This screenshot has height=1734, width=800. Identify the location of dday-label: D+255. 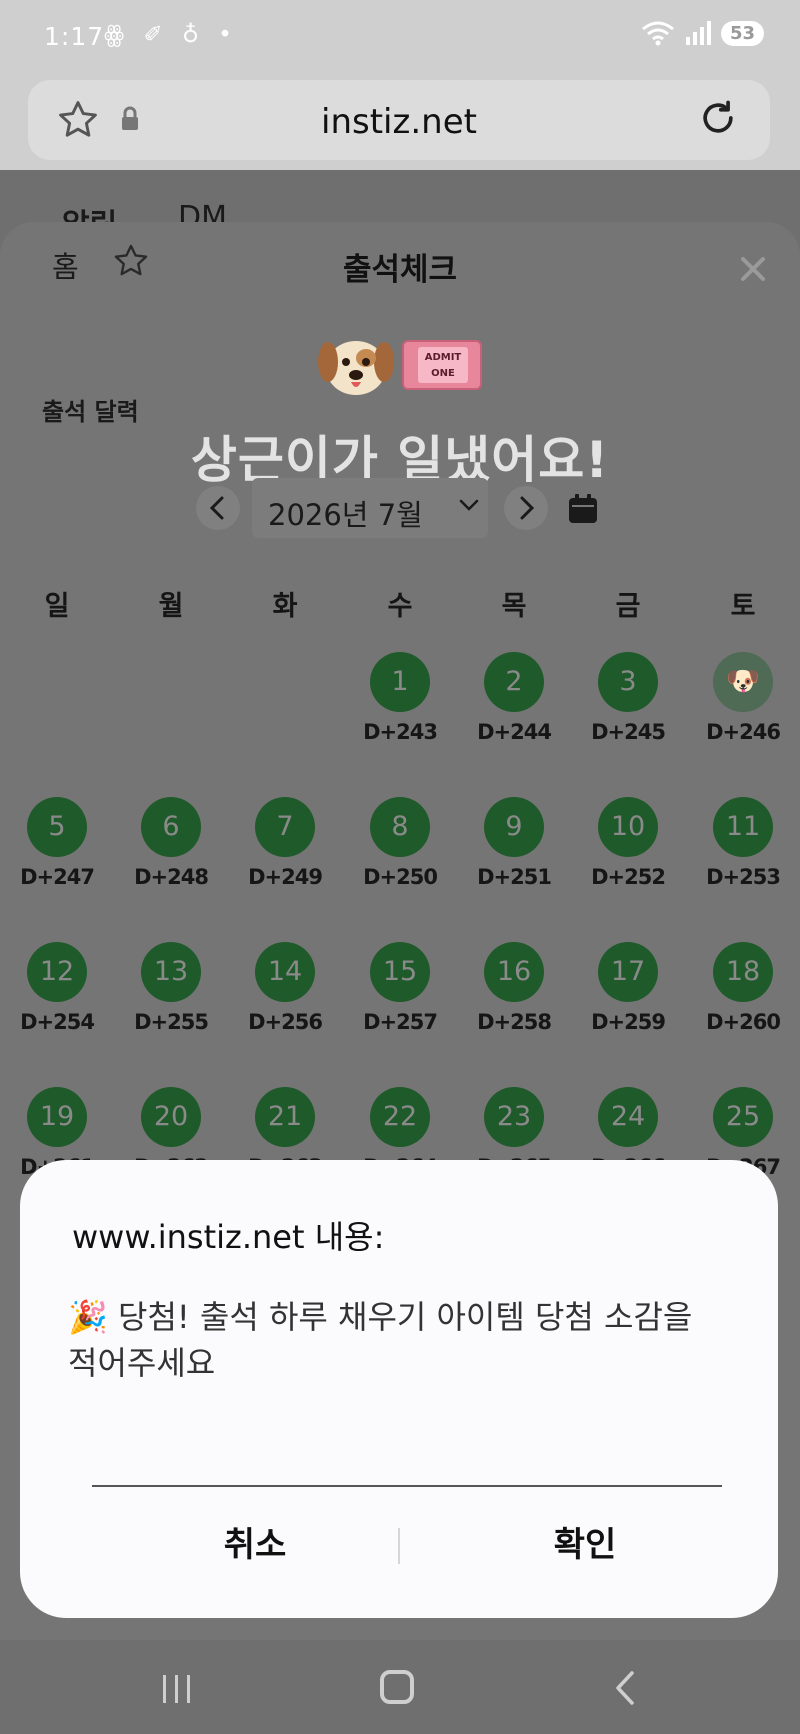
(171, 1022).